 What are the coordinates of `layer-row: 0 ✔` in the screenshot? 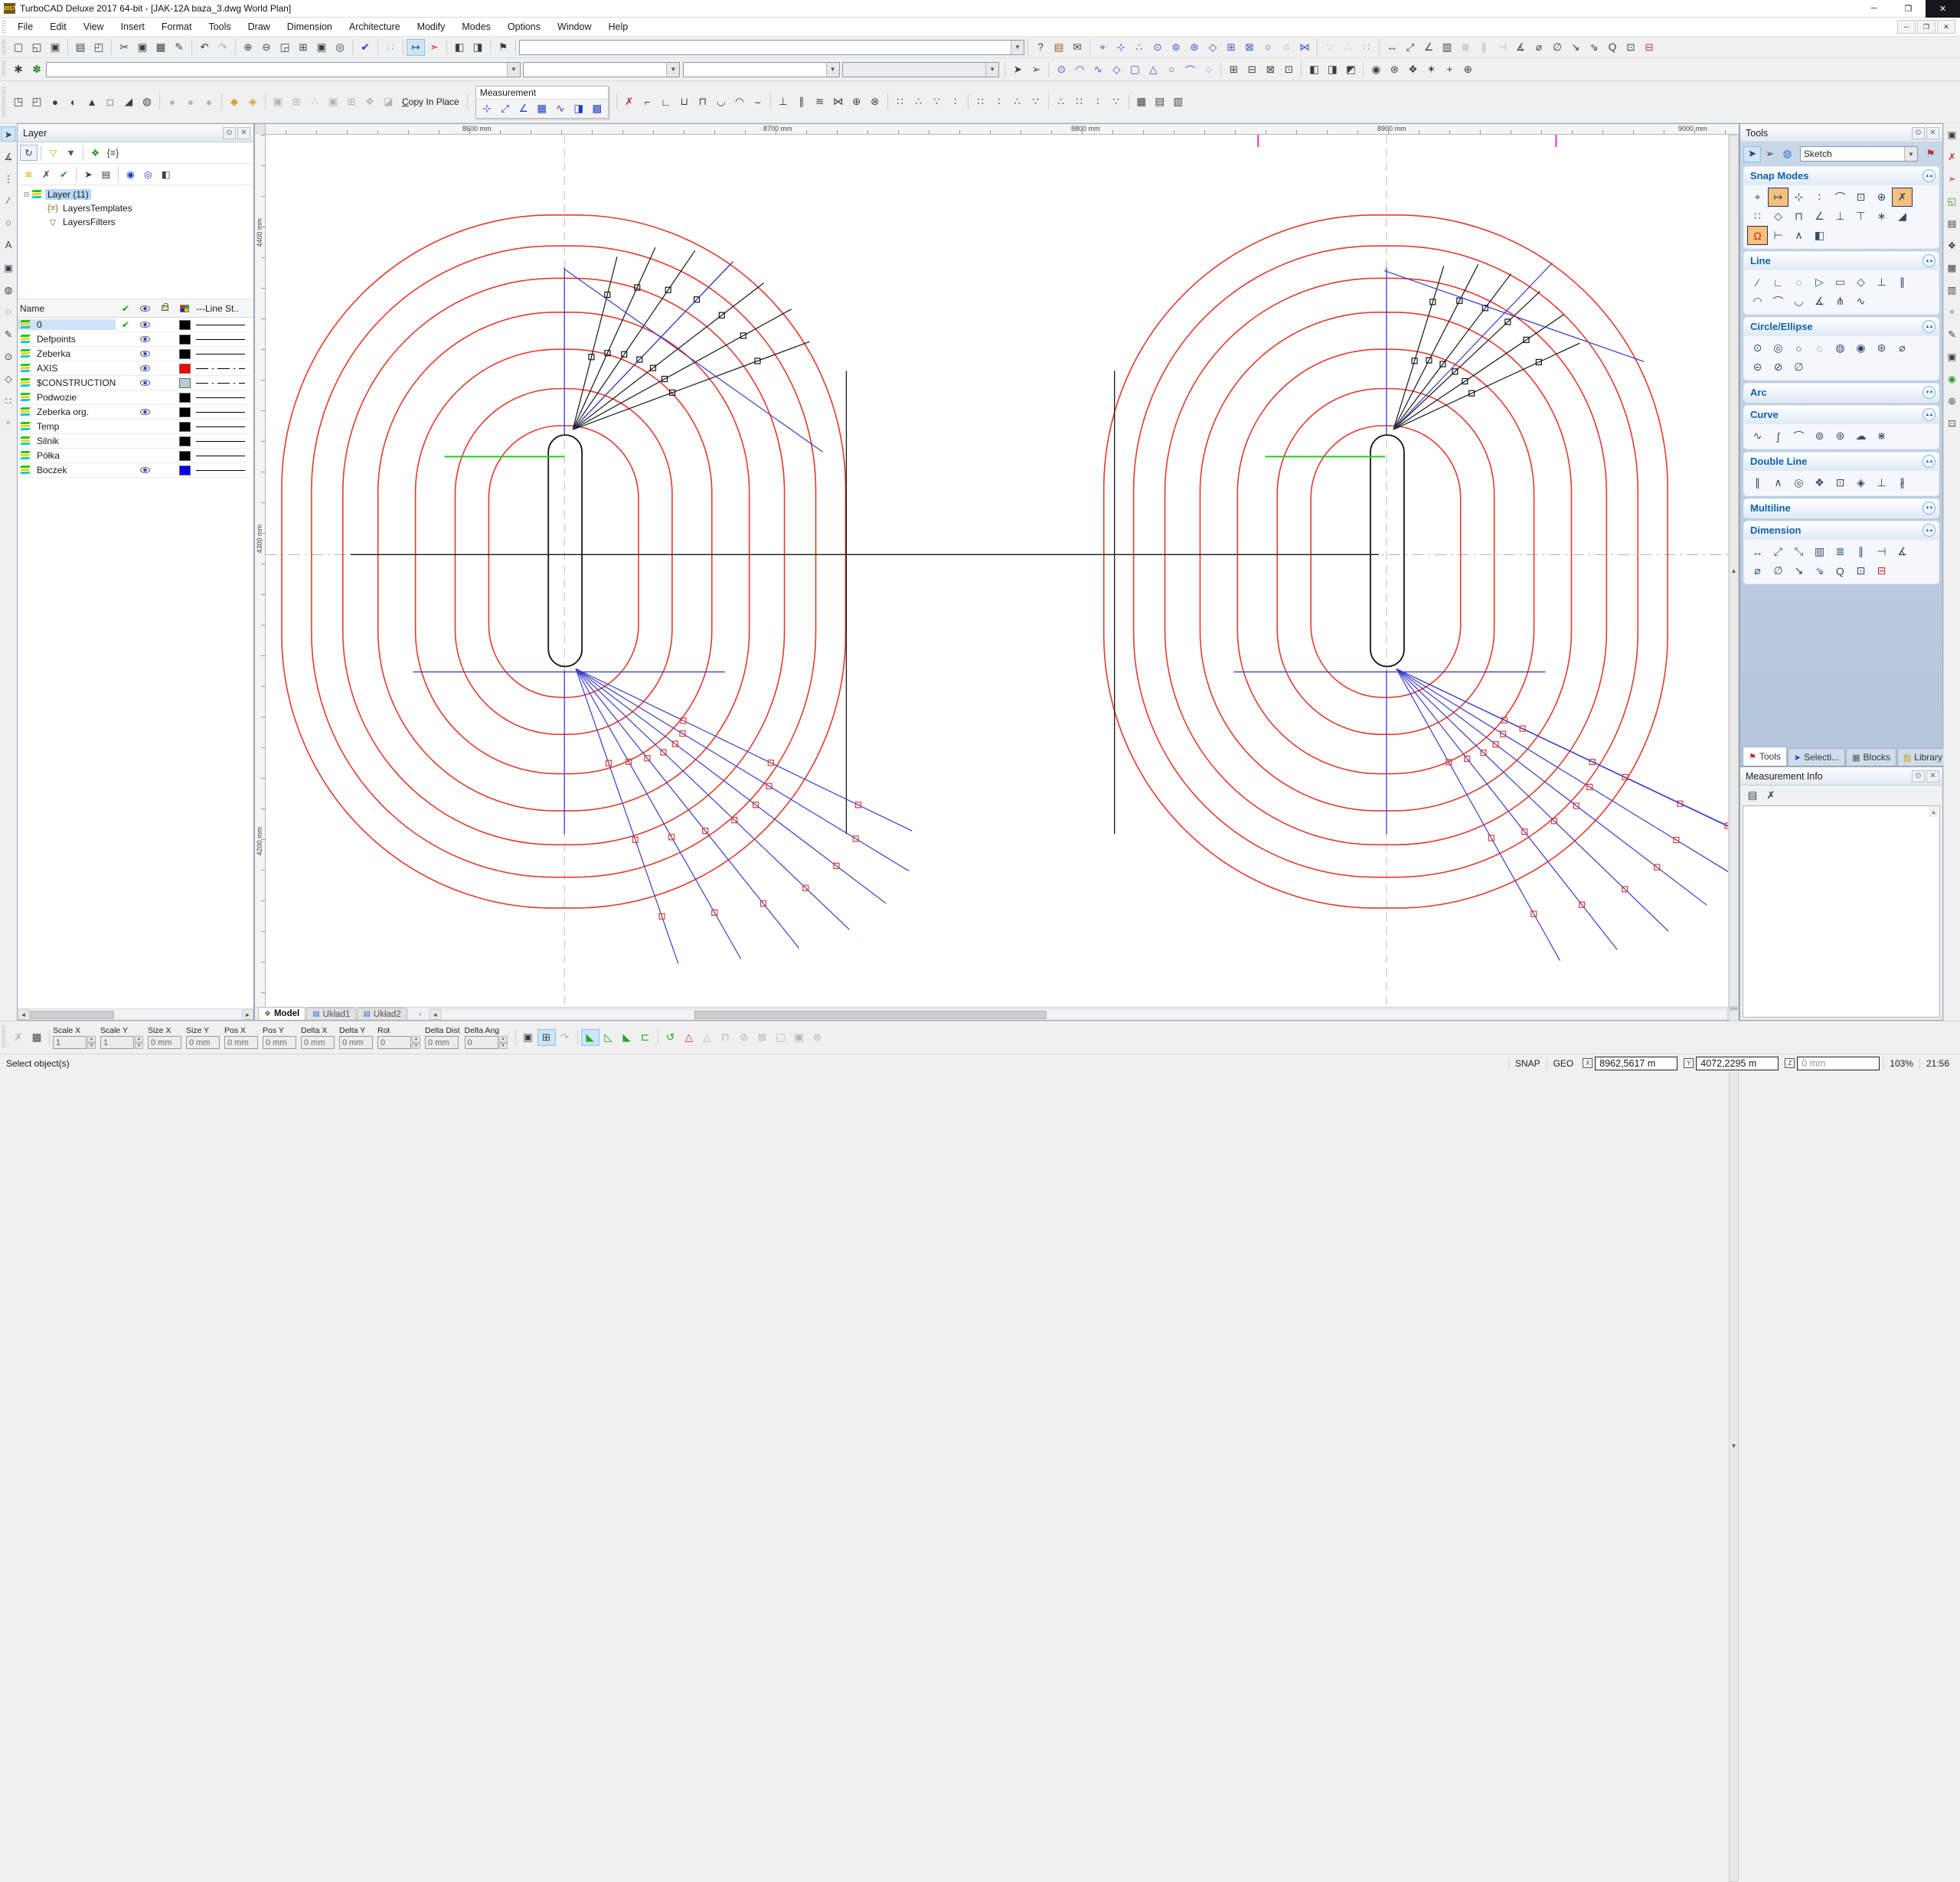 It's located at (135, 325).